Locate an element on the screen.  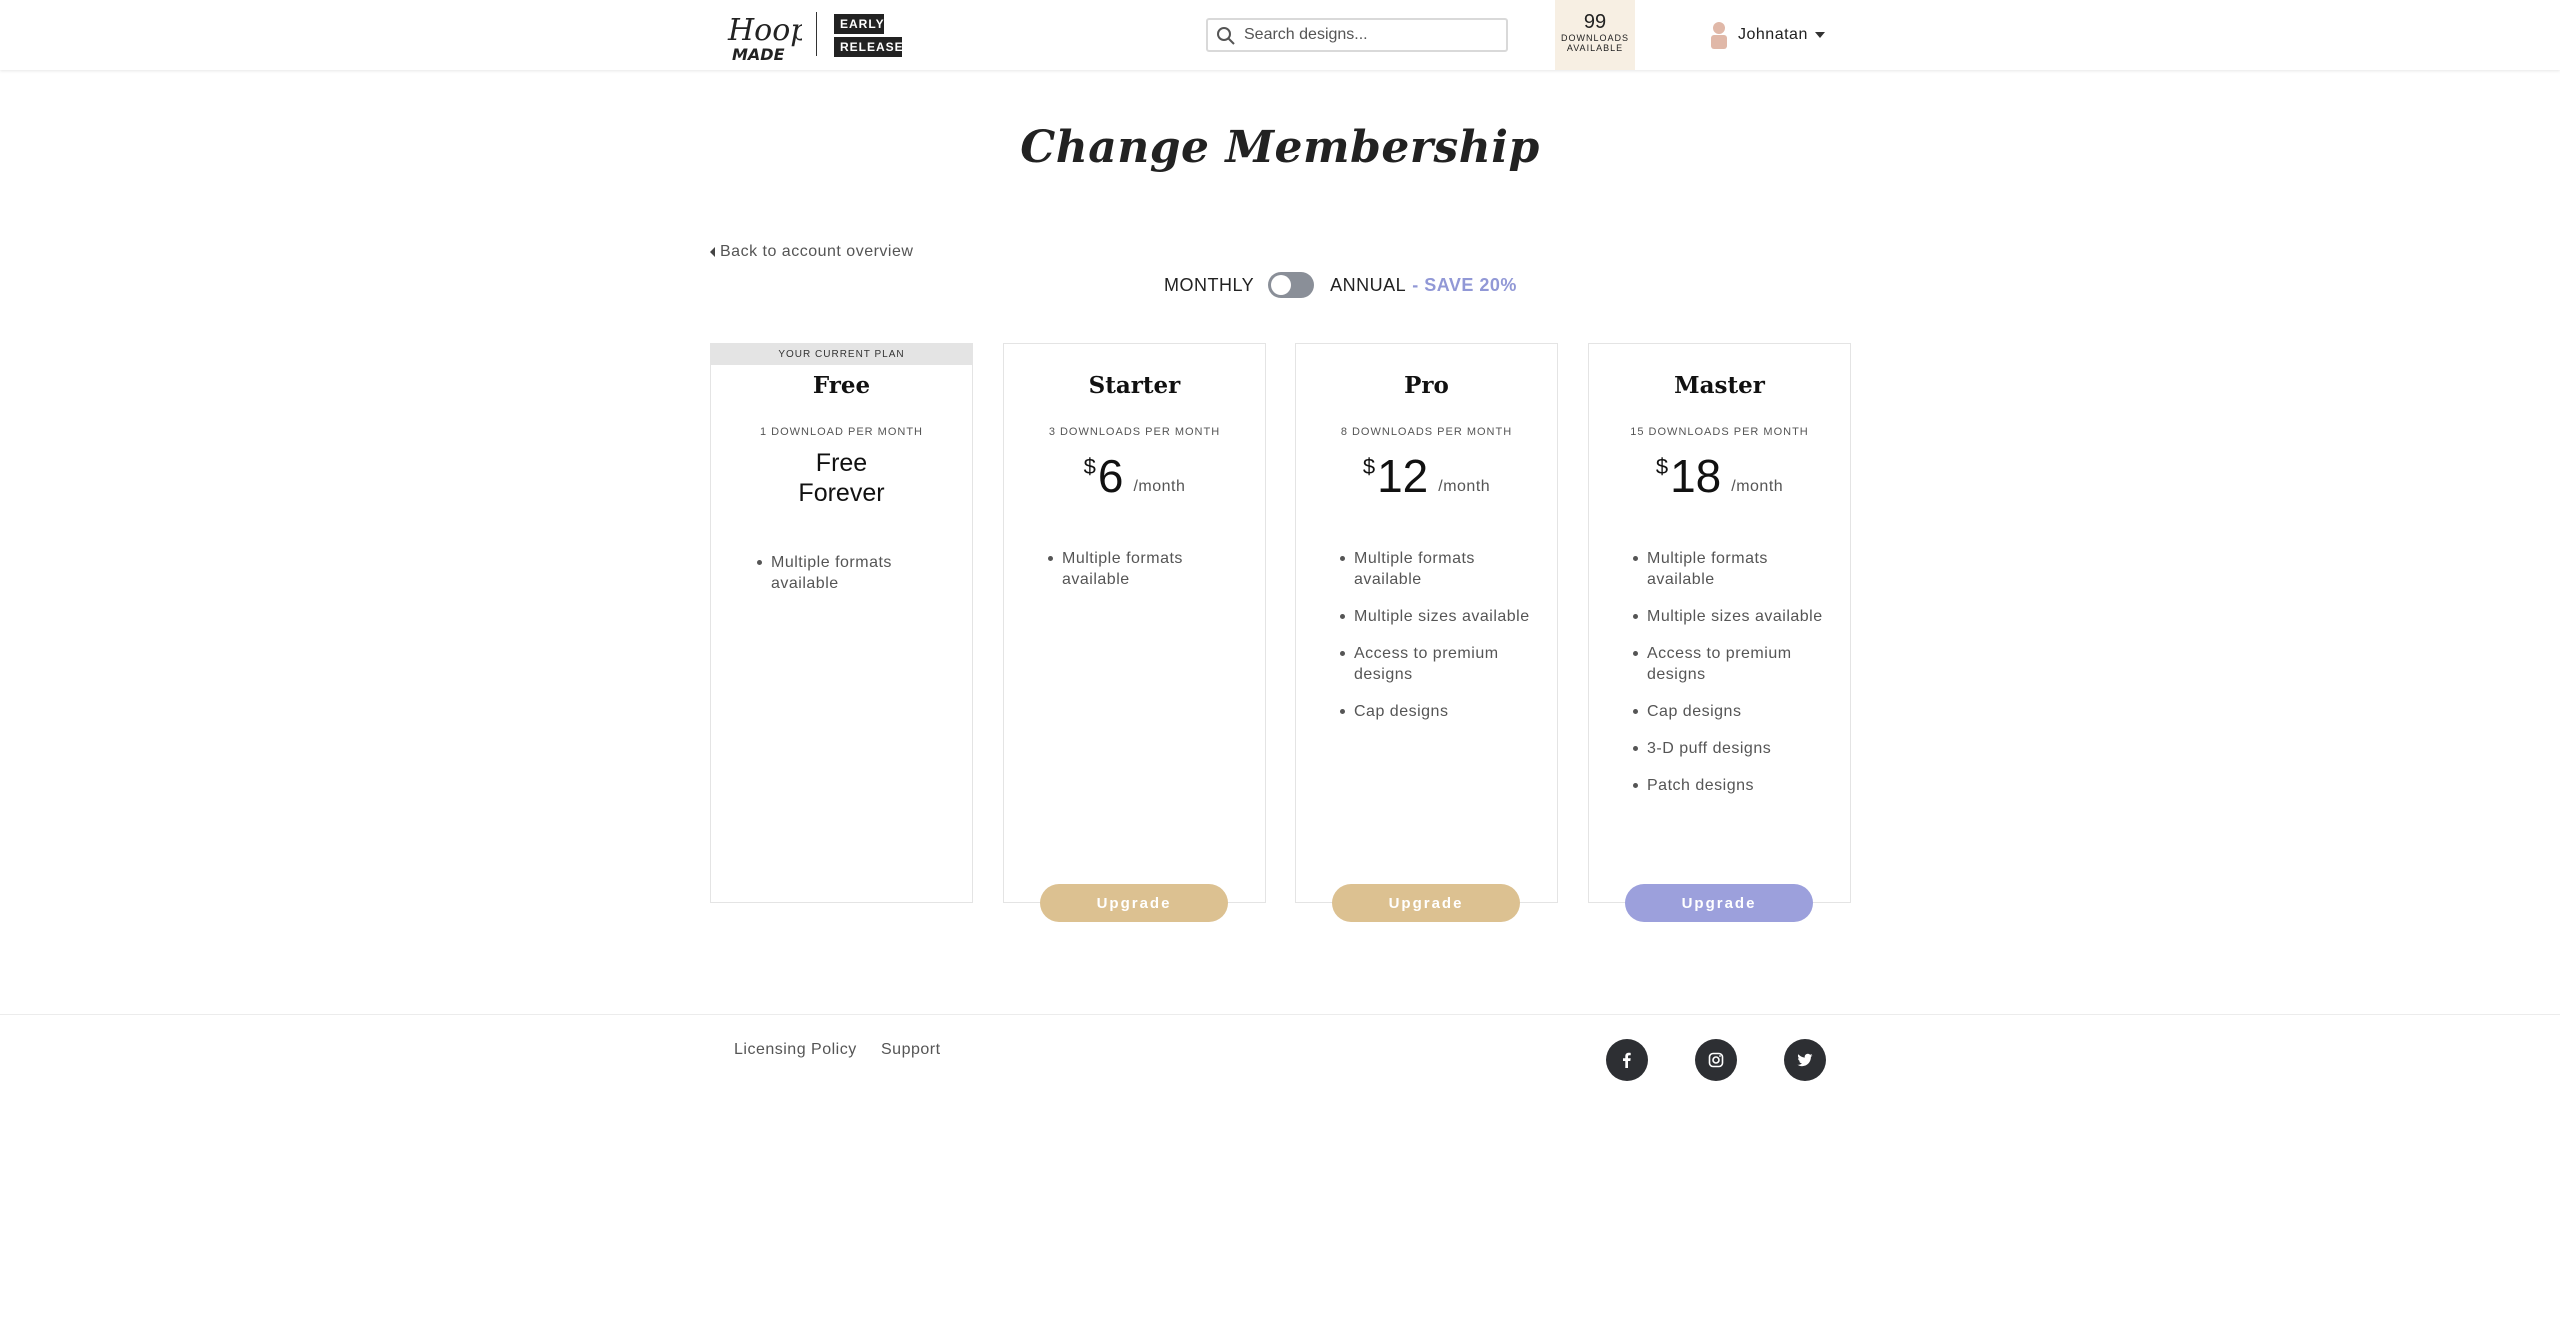
current-plan-tag: YOUR CURRENT PLAN is located at coordinates (841, 354).